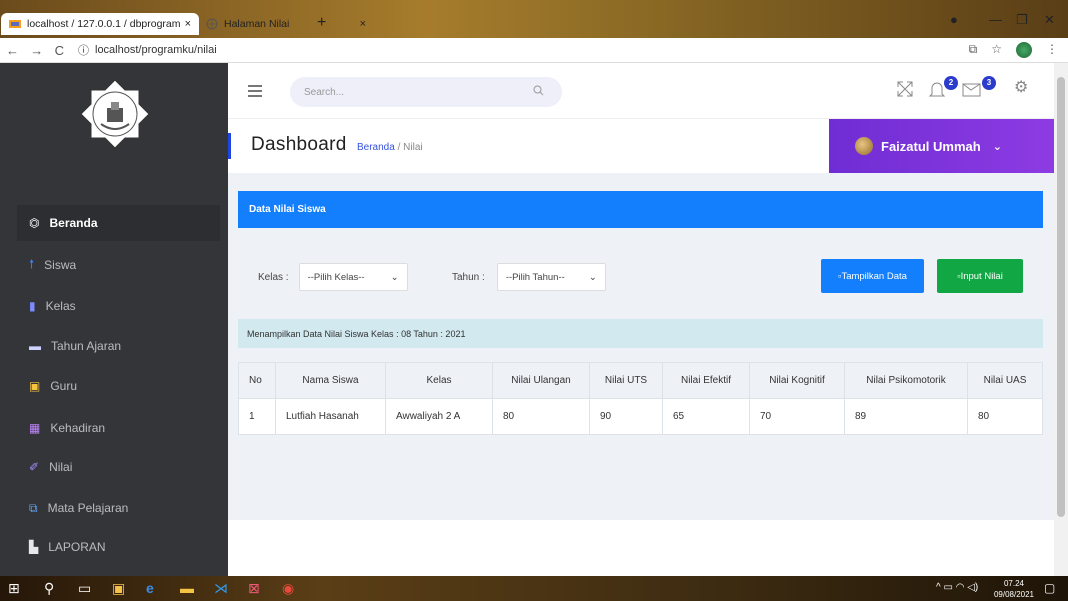  I want to click on restore-icon: ❐, so click(1022, 20).